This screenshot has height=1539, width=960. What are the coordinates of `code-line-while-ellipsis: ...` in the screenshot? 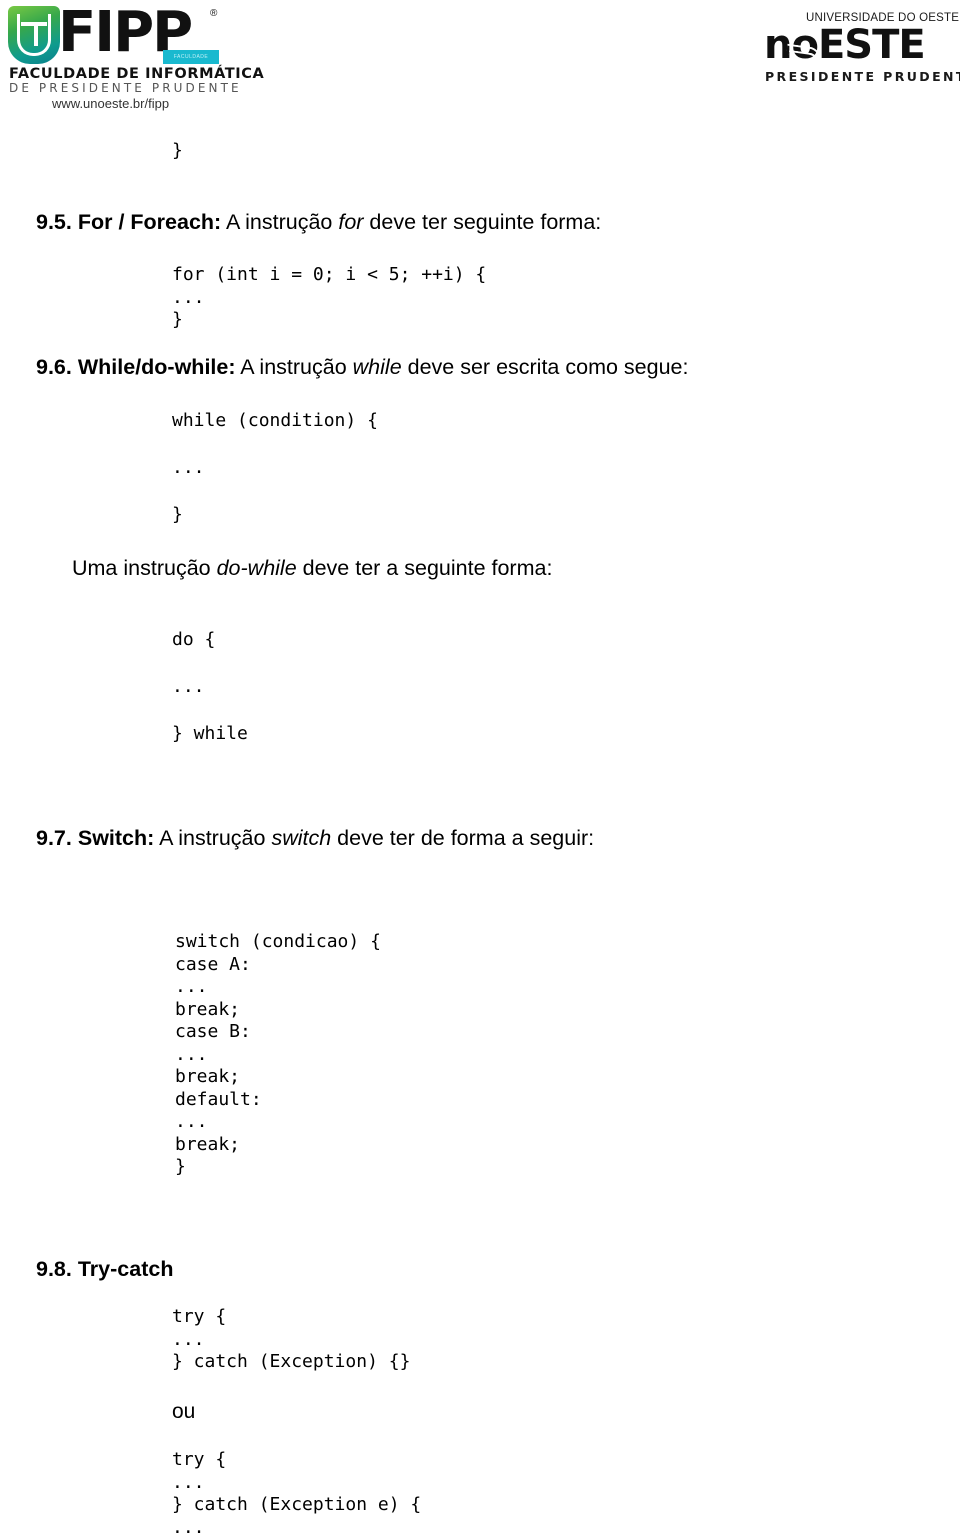 It's located at (188, 467).